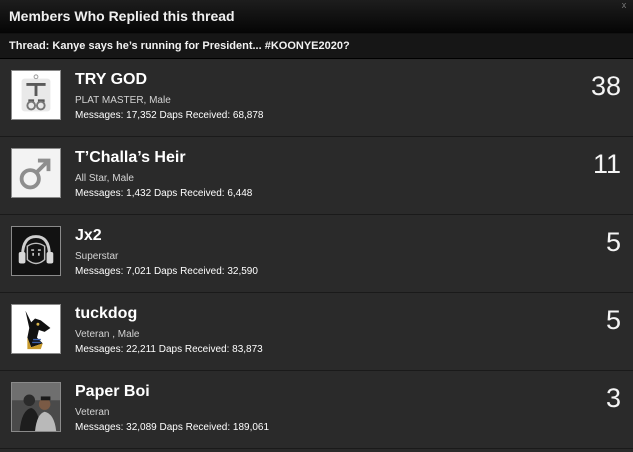 This screenshot has height=452, width=633. Describe the element at coordinates (141, 115) in the screenshot. I see `messages-count: 17,352` at that location.